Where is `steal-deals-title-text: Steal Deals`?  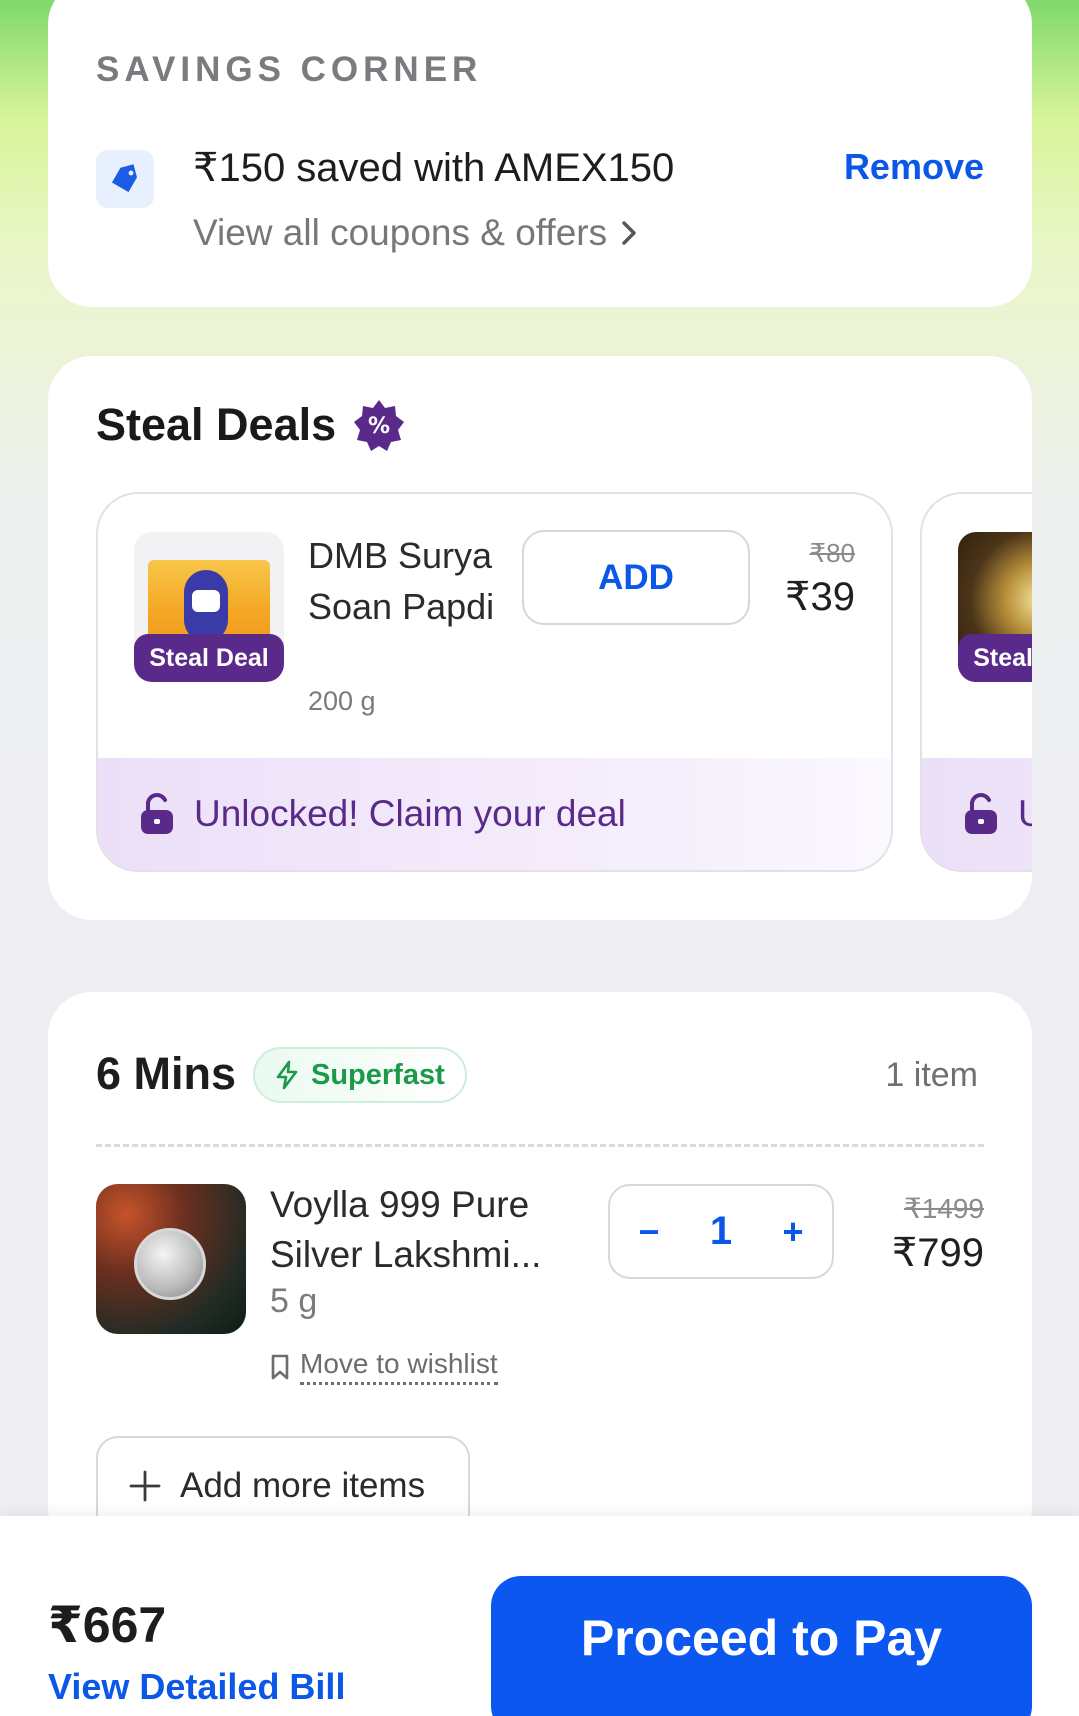
steal-deals-title-text: Steal Deals is located at coordinates (216, 424).